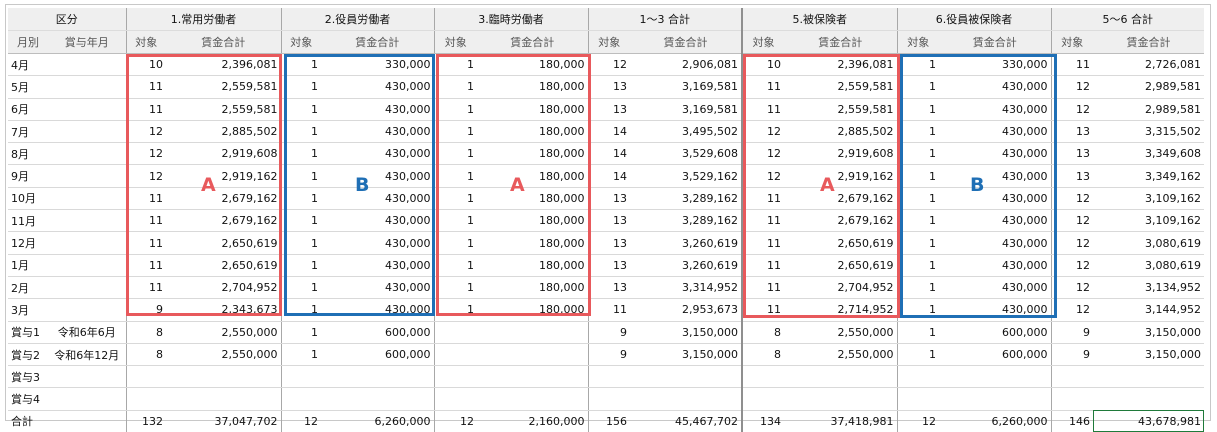 This screenshot has width=1217, height=432. What do you see at coordinates (223, 355) in the screenshot?
I see `wage-total-cell: 2,550,000` at bounding box center [223, 355].